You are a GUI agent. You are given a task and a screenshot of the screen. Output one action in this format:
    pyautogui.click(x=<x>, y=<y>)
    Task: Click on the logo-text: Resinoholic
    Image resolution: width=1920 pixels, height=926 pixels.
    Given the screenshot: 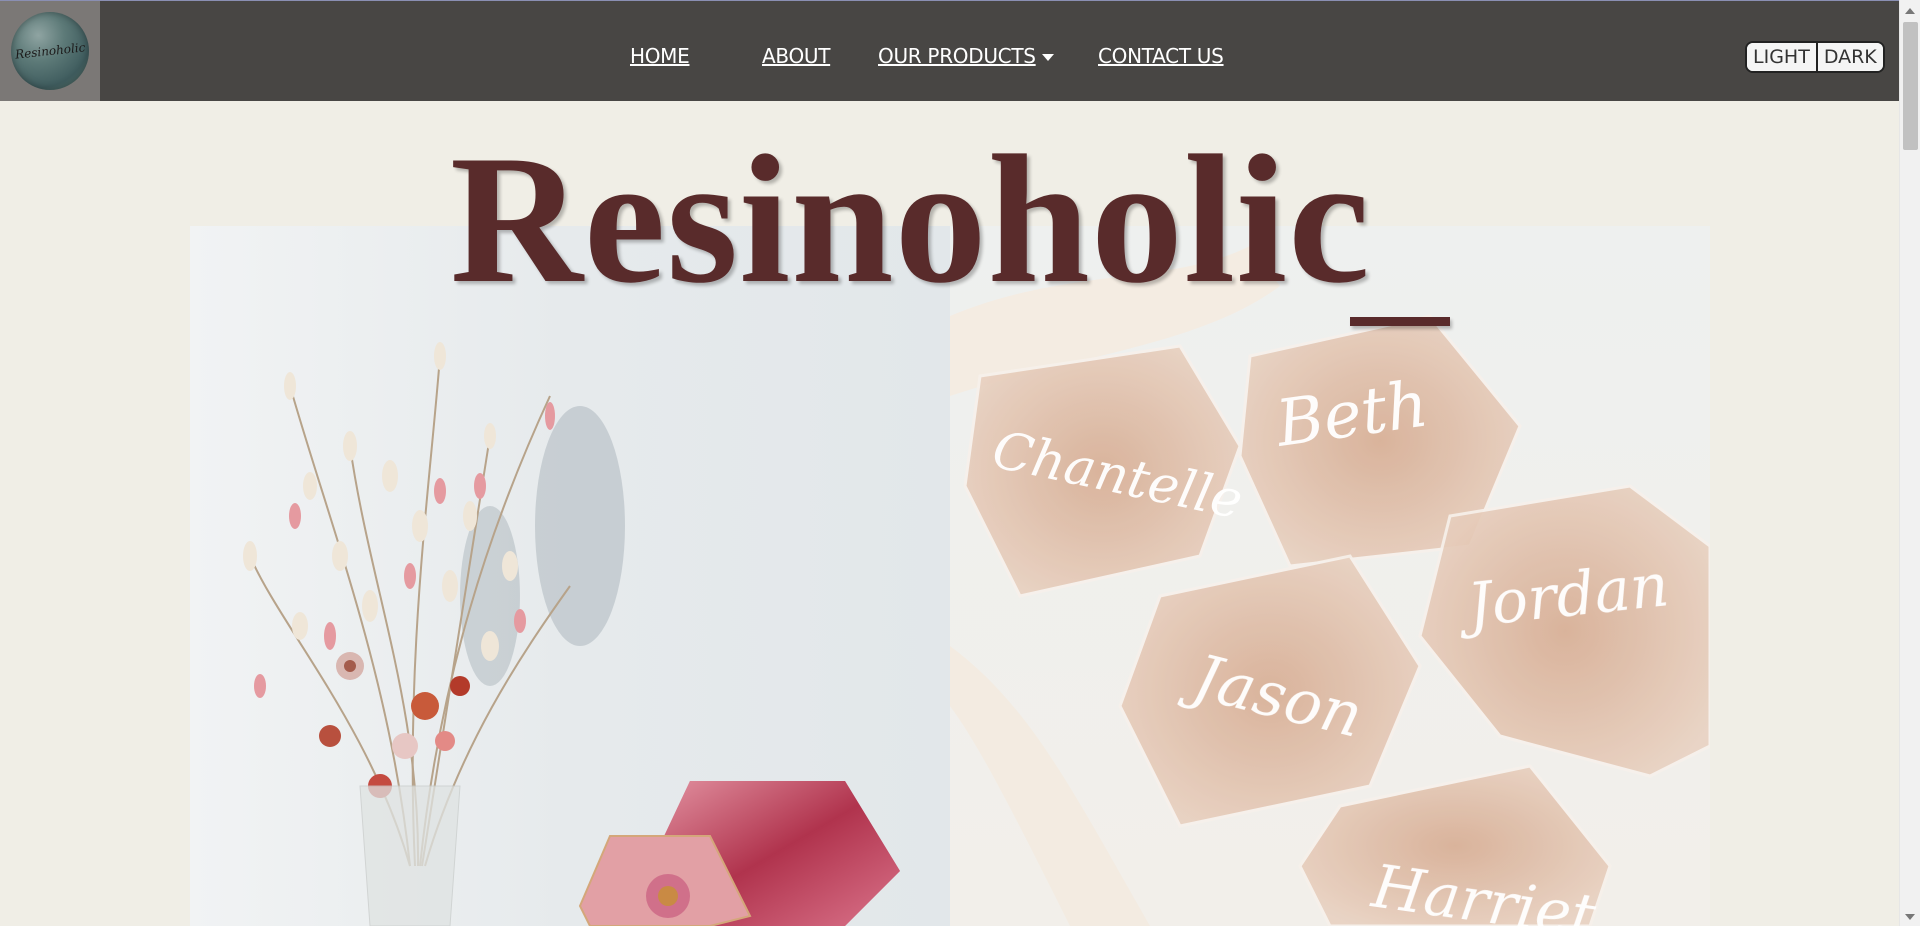 What is the action you would take?
    pyautogui.click(x=50, y=51)
    